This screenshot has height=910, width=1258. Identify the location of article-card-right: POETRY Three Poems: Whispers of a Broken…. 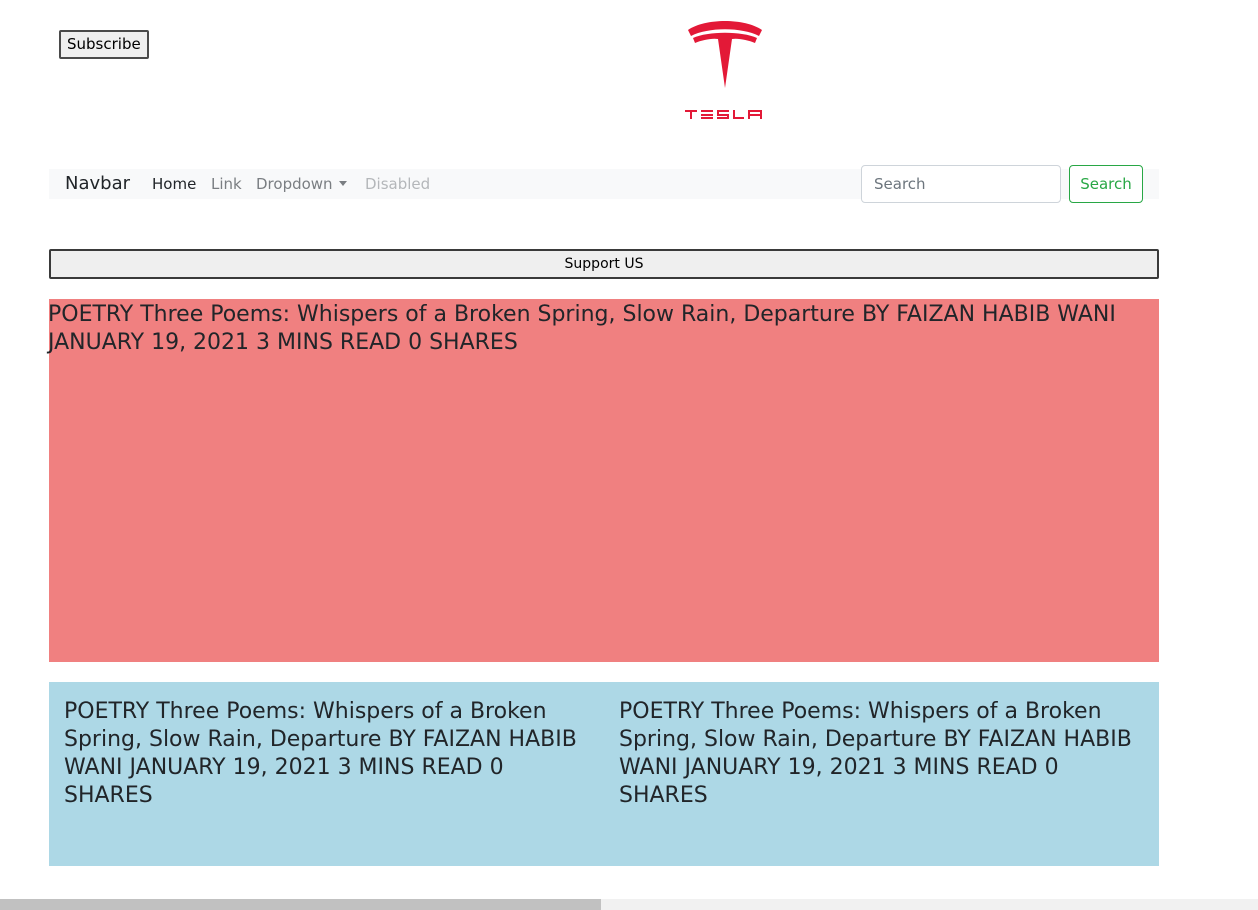
(875, 753).